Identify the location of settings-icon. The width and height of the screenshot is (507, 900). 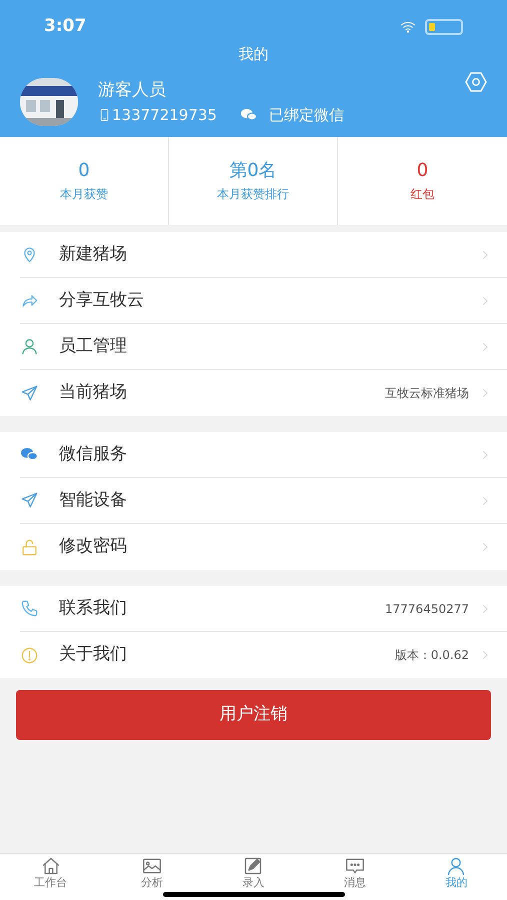
(476, 82).